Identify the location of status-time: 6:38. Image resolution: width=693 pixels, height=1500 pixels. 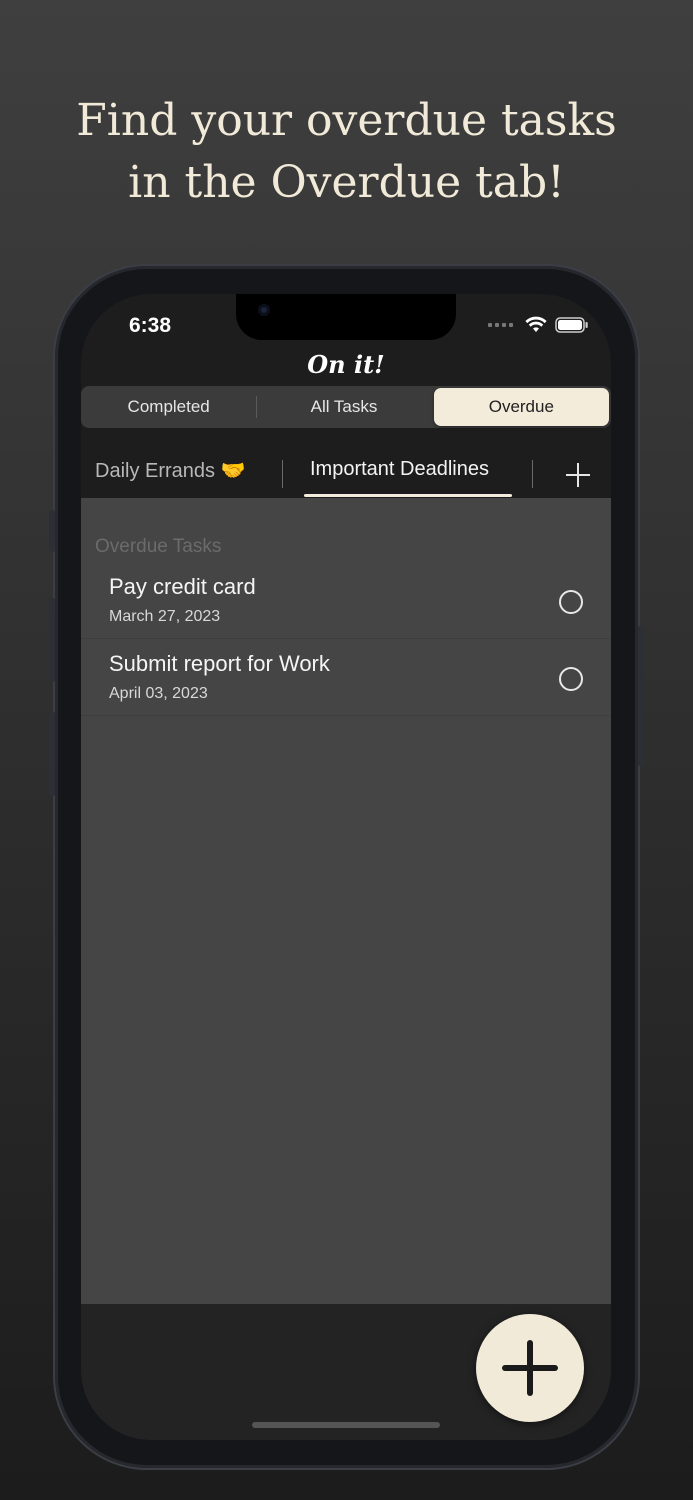
(150, 325).